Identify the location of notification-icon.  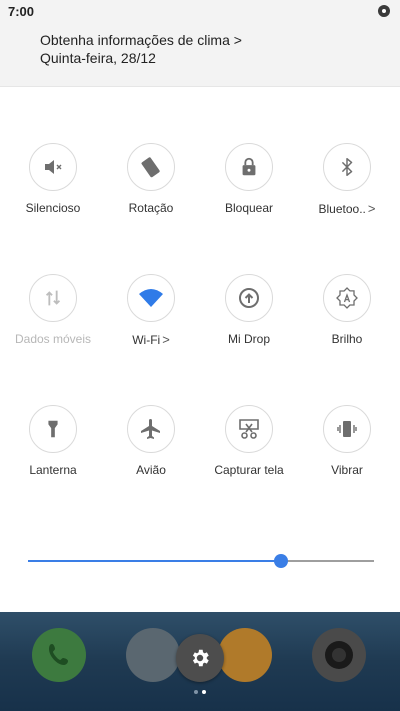
(384, 11).